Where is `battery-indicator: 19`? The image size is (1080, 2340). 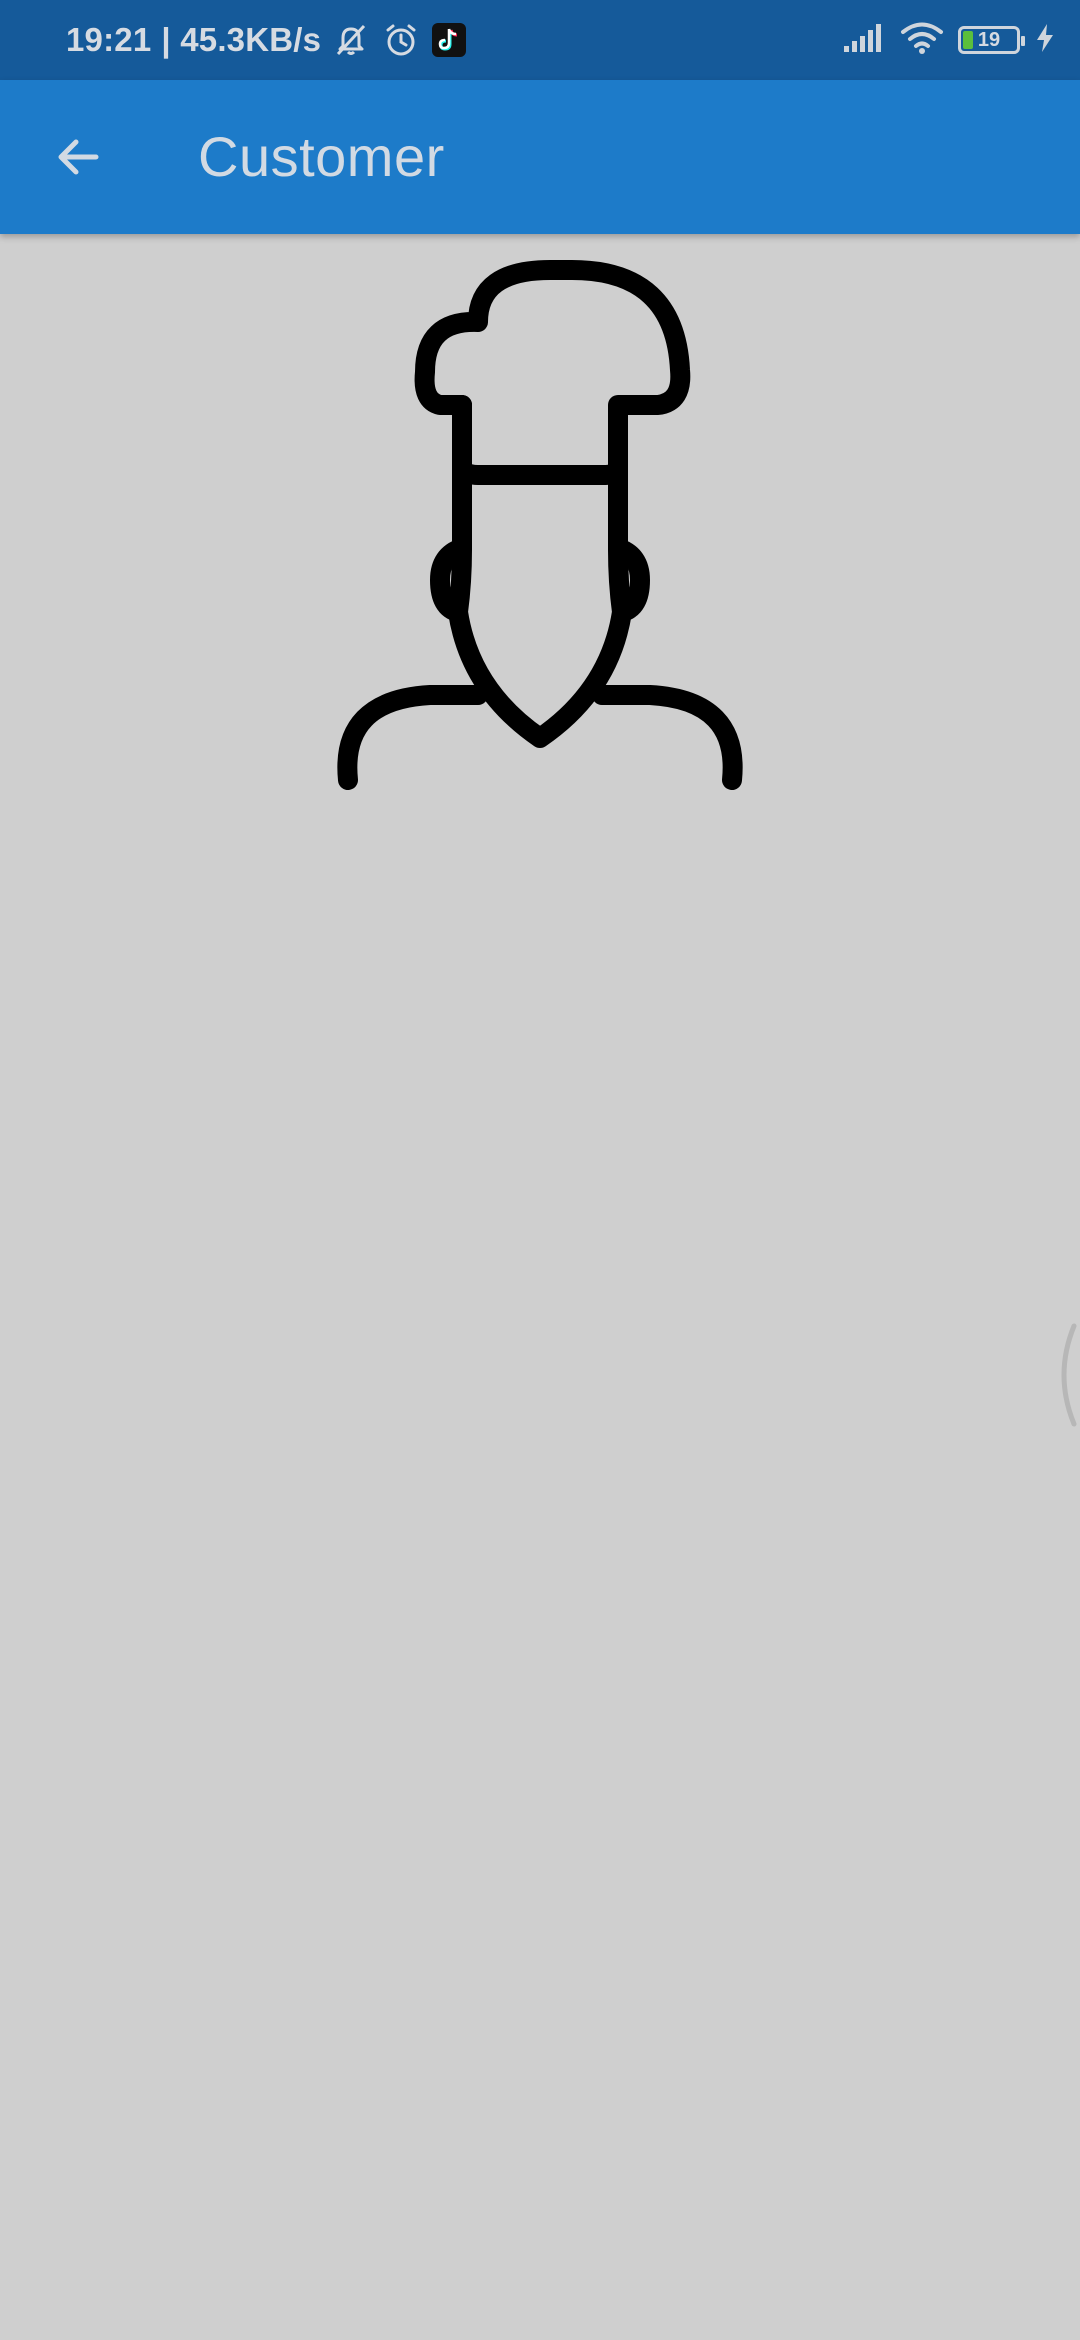 battery-indicator: 19 is located at coordinates (991, 40).